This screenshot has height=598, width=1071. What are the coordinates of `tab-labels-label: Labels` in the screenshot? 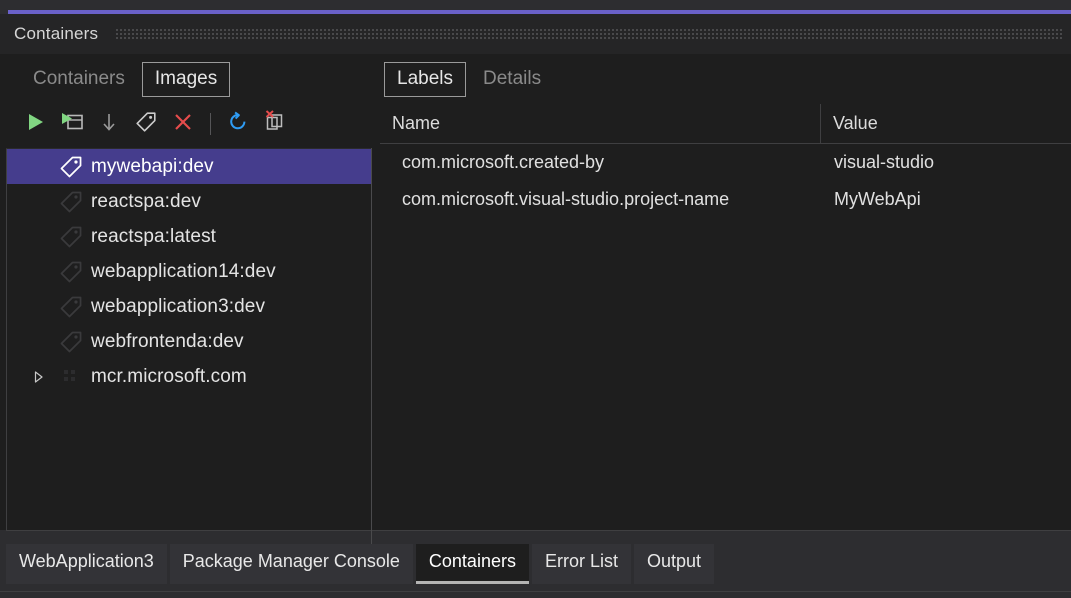 It's located at (425, 78).